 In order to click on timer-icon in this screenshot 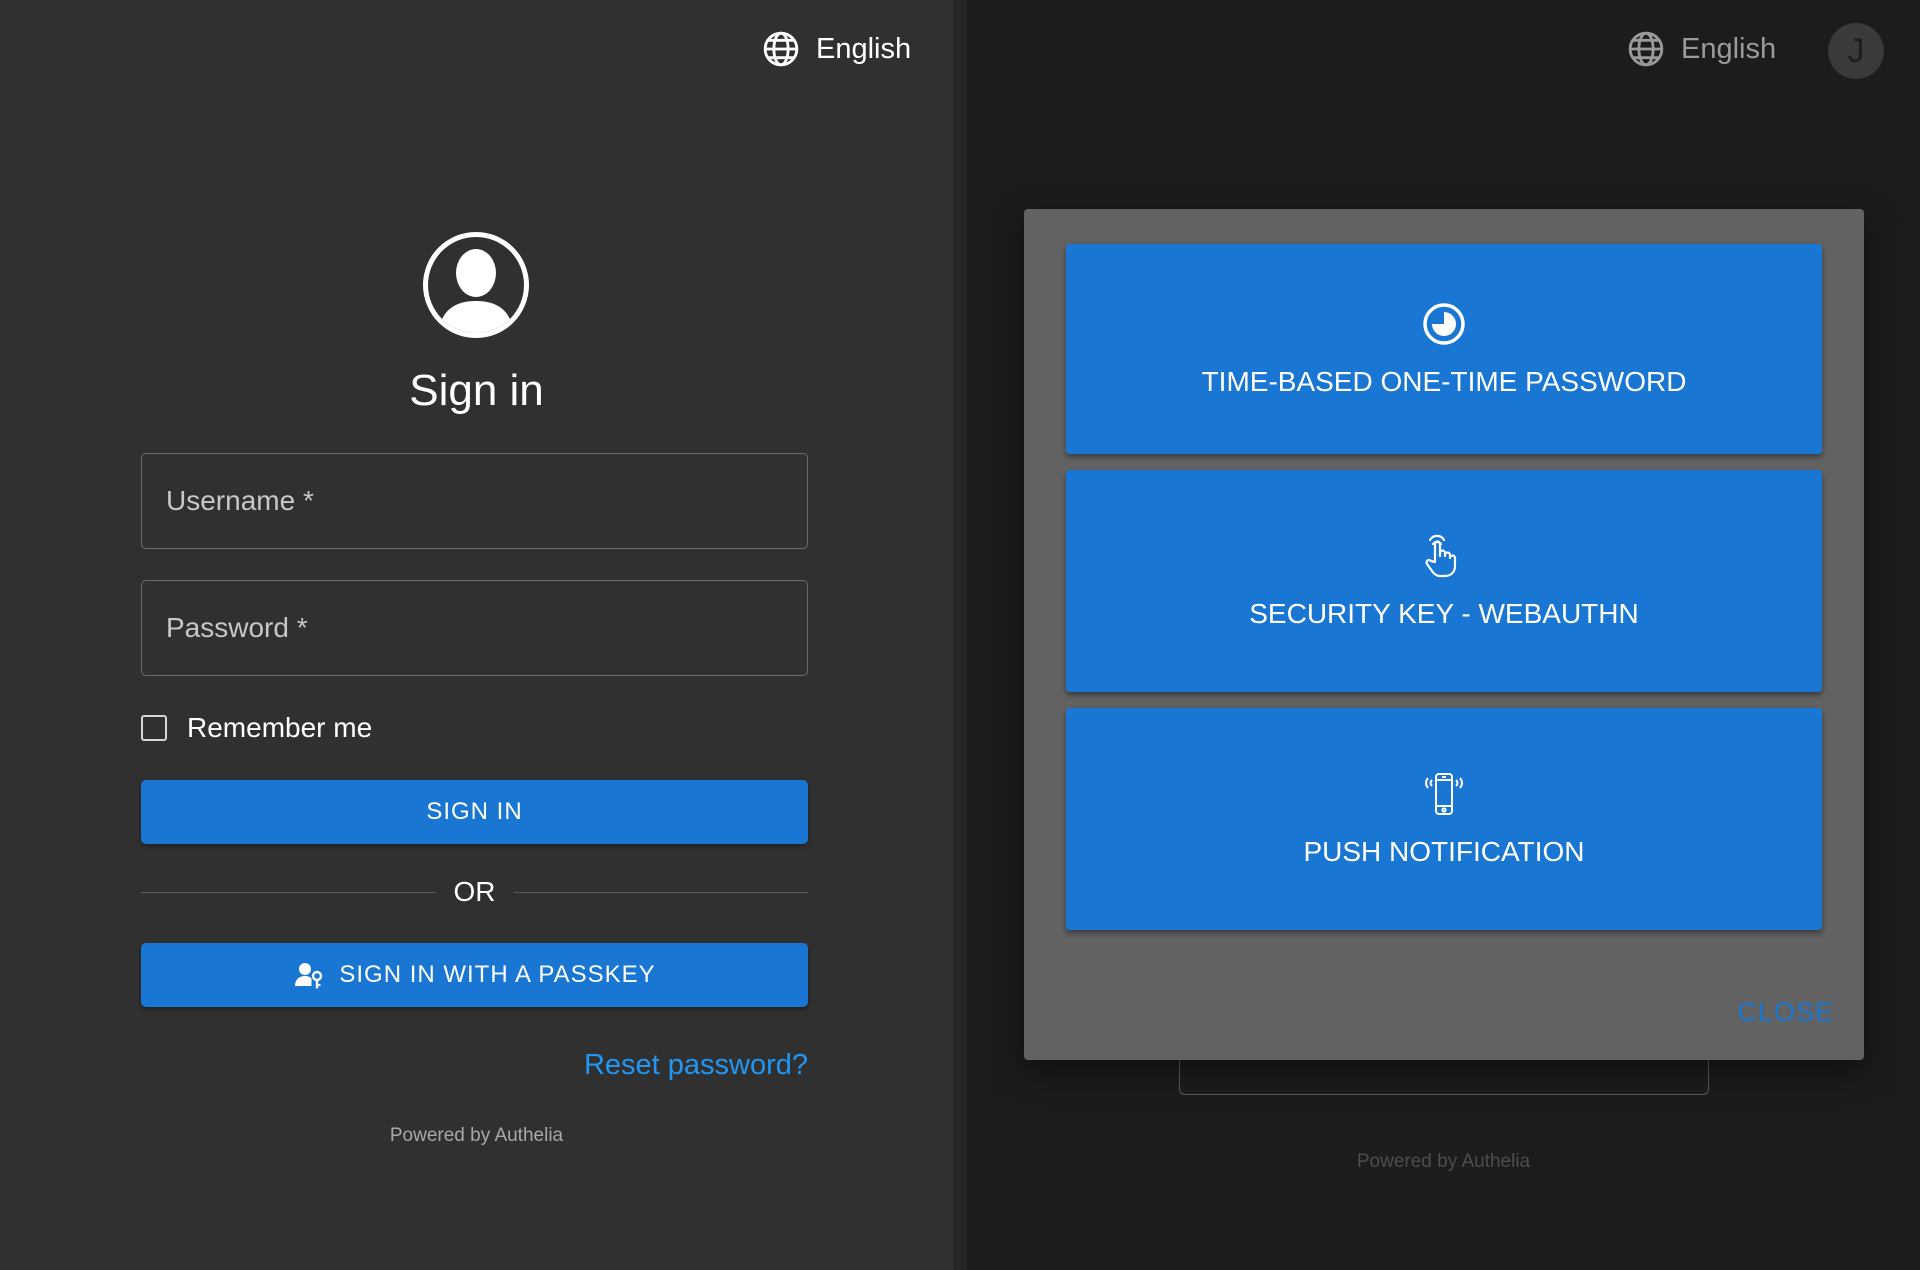, I will do `click(1444, 324)`.